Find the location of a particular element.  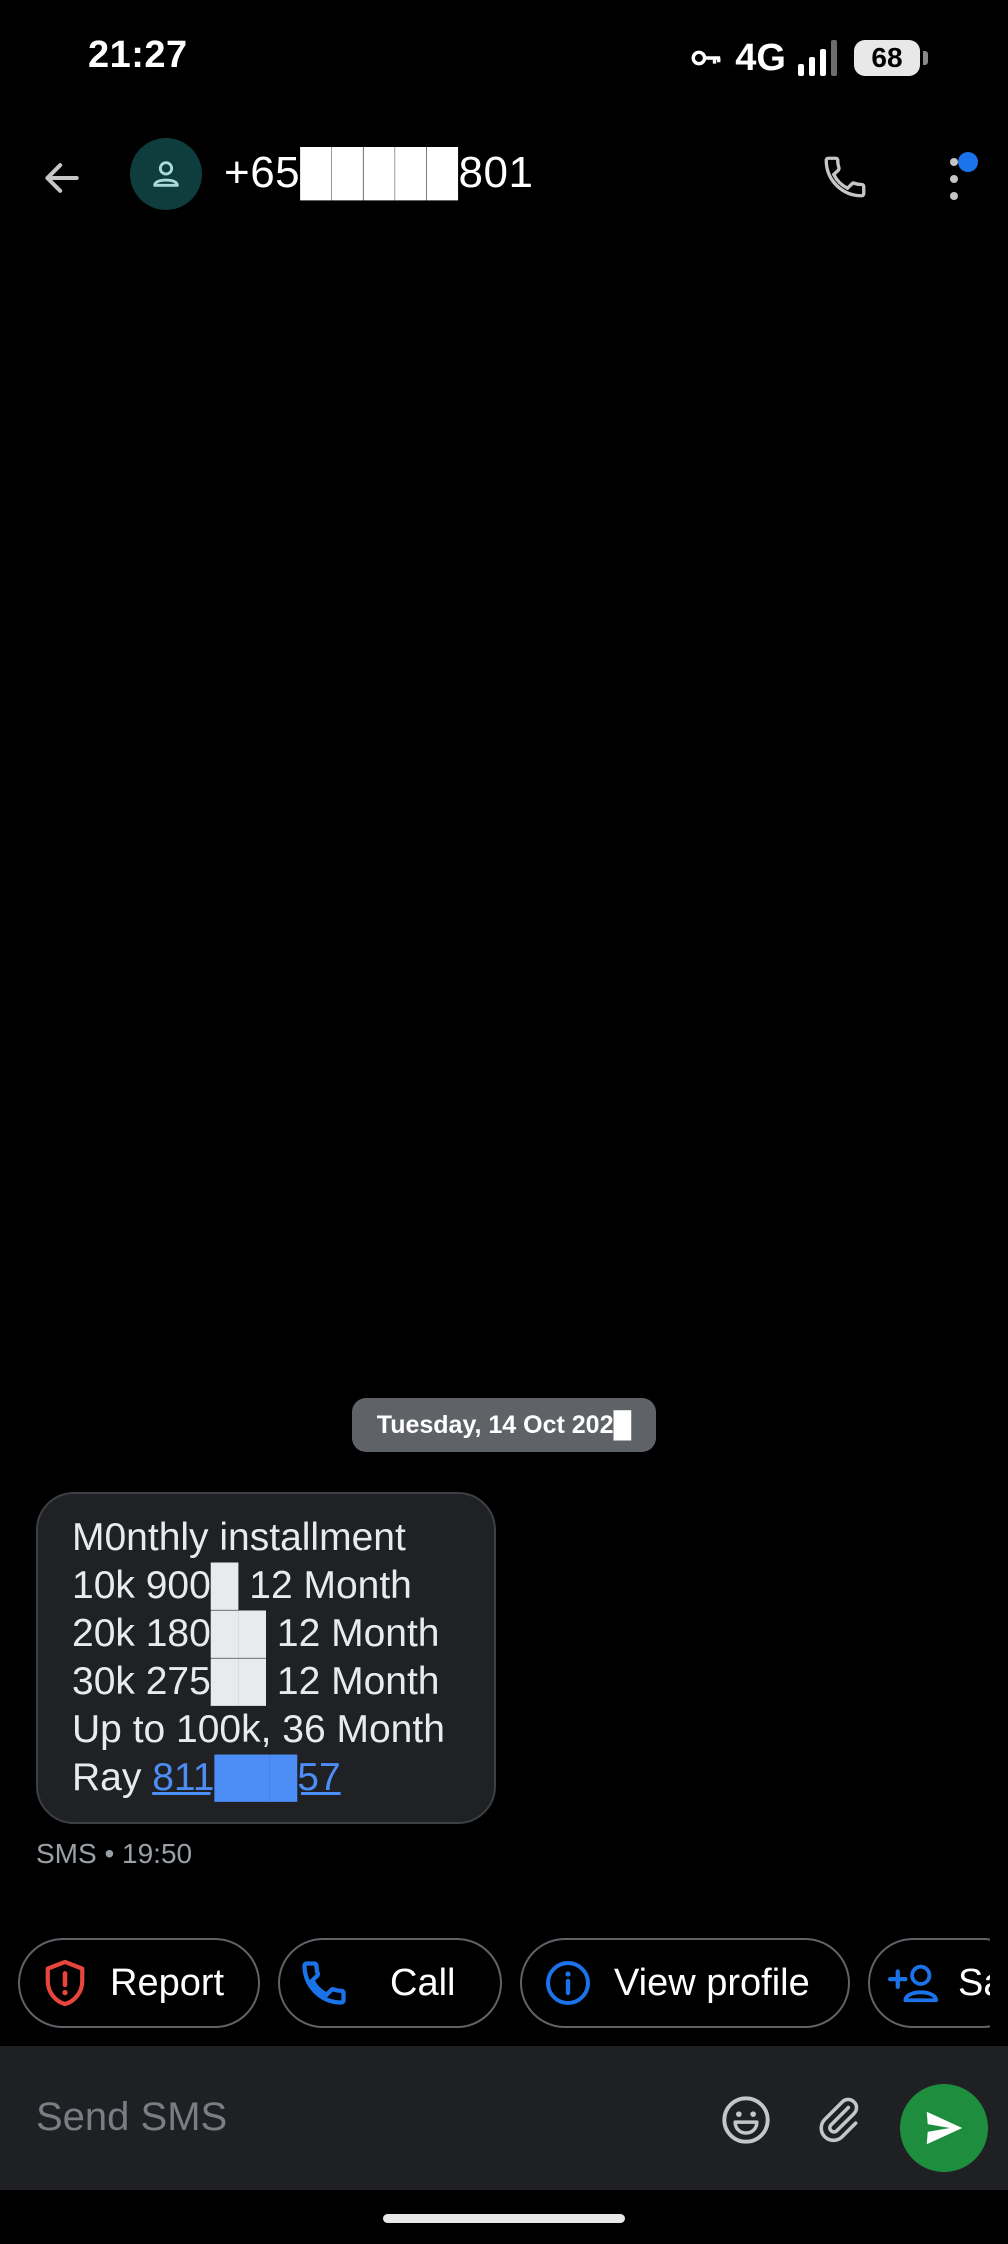

message-line: 10k 900█ 12 Month is located at coordinates (242, 1585).